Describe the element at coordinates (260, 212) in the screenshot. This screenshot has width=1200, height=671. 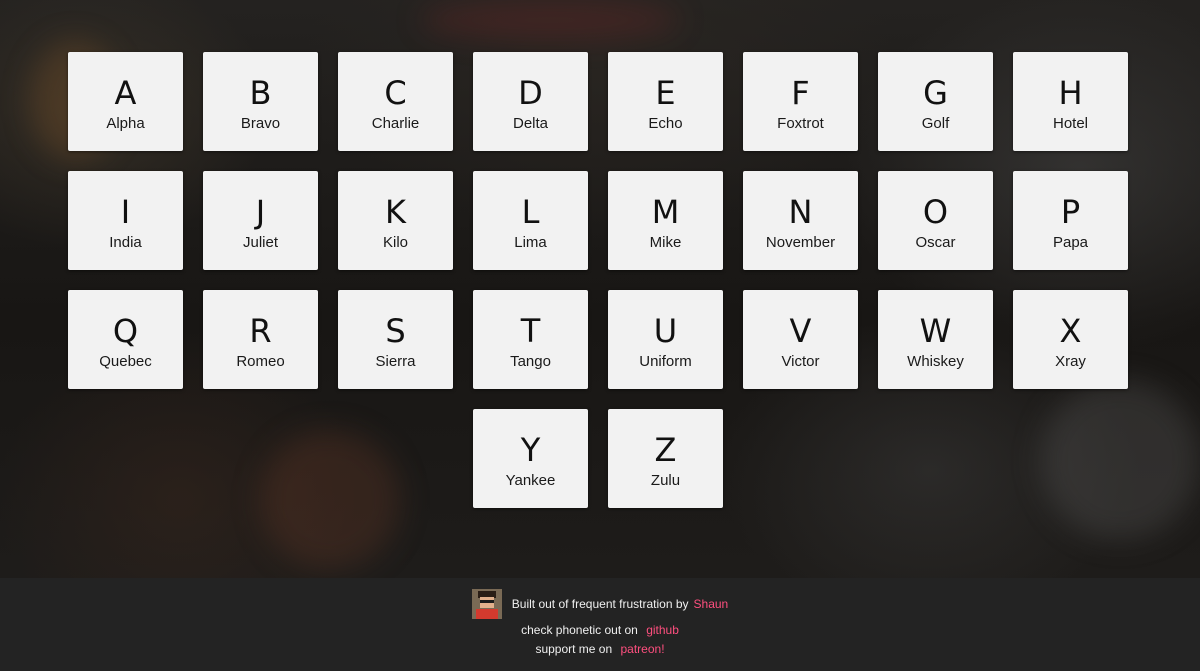
I see `card-letter: J` at that location.